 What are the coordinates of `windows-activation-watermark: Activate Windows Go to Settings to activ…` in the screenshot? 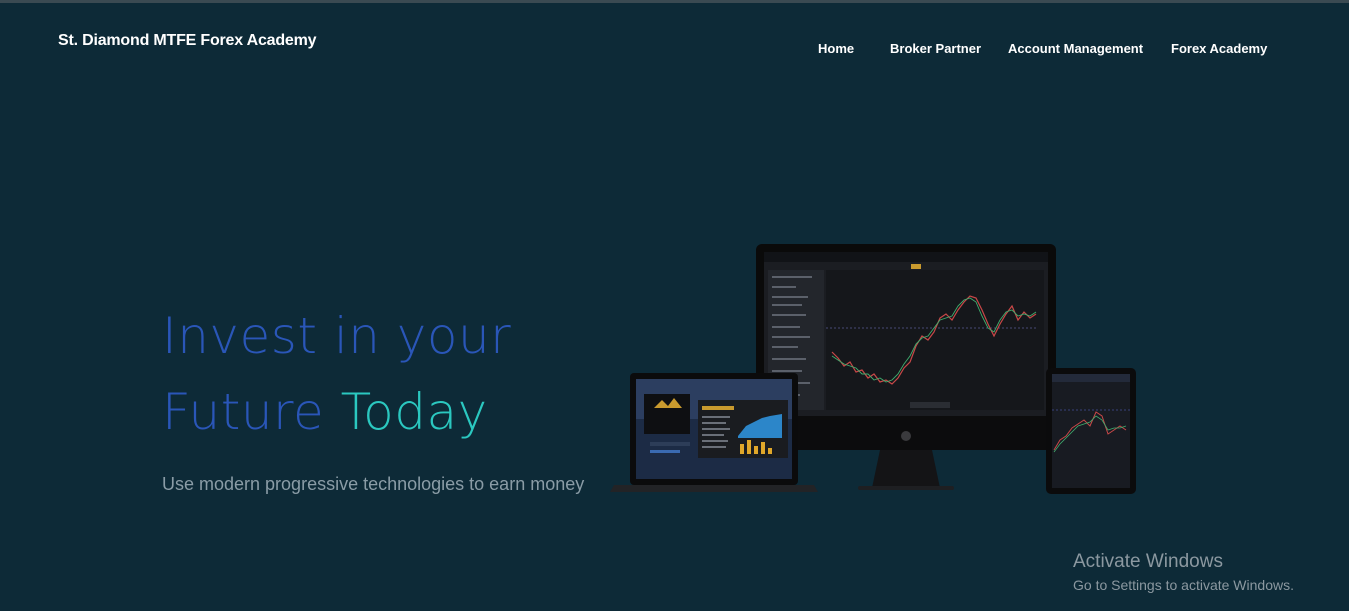 It's located at (1183, 572).